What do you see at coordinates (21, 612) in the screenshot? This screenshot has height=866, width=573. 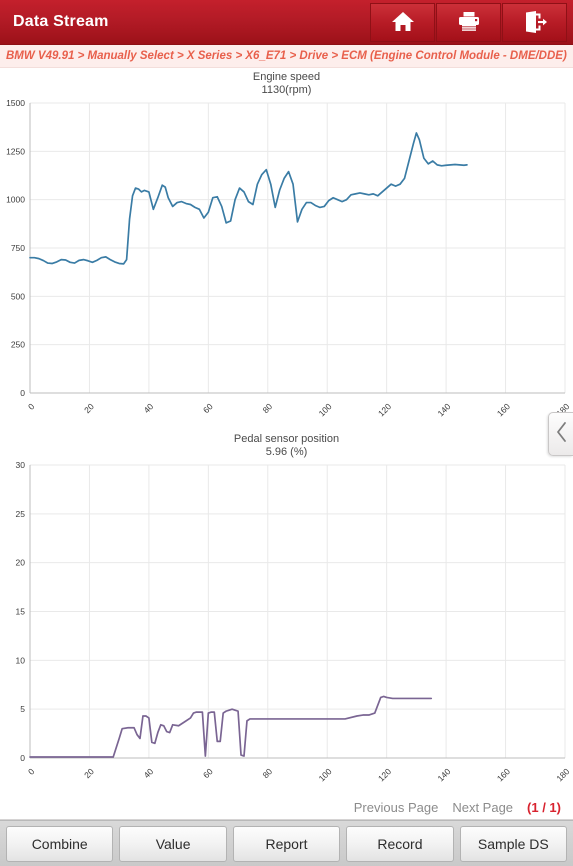 I see `svg-text: 15` at bounding box center [21, 612].